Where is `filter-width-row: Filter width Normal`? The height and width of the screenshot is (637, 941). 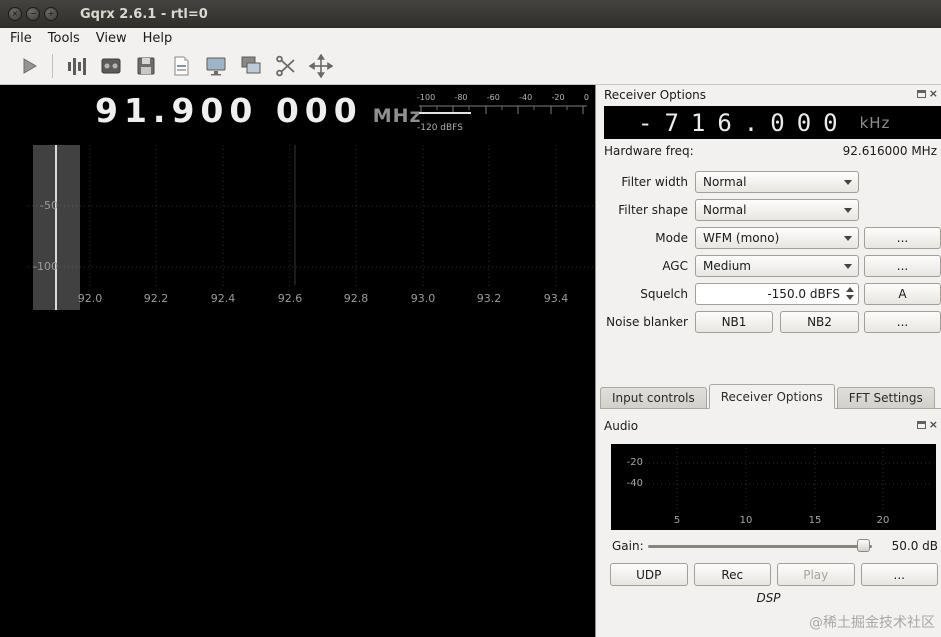
filter-width-row: Filter width Normal is located at coordinates (768, 182).